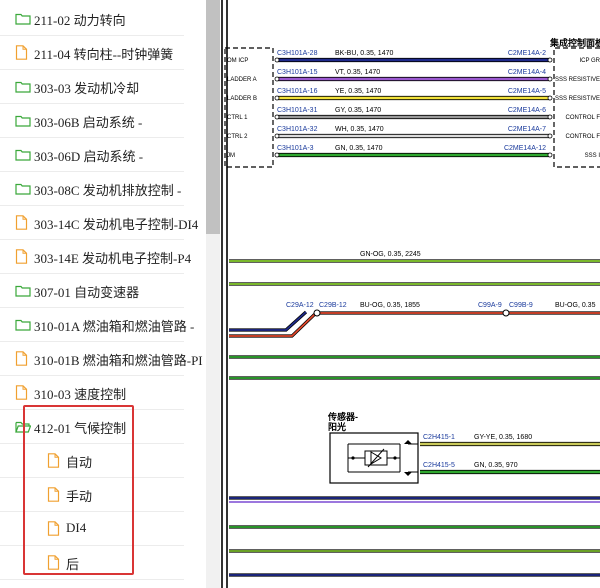  Describe the element at coordinates (213, 117) in the screenshot. I see `tree-scrollbar-thumb` at that location.